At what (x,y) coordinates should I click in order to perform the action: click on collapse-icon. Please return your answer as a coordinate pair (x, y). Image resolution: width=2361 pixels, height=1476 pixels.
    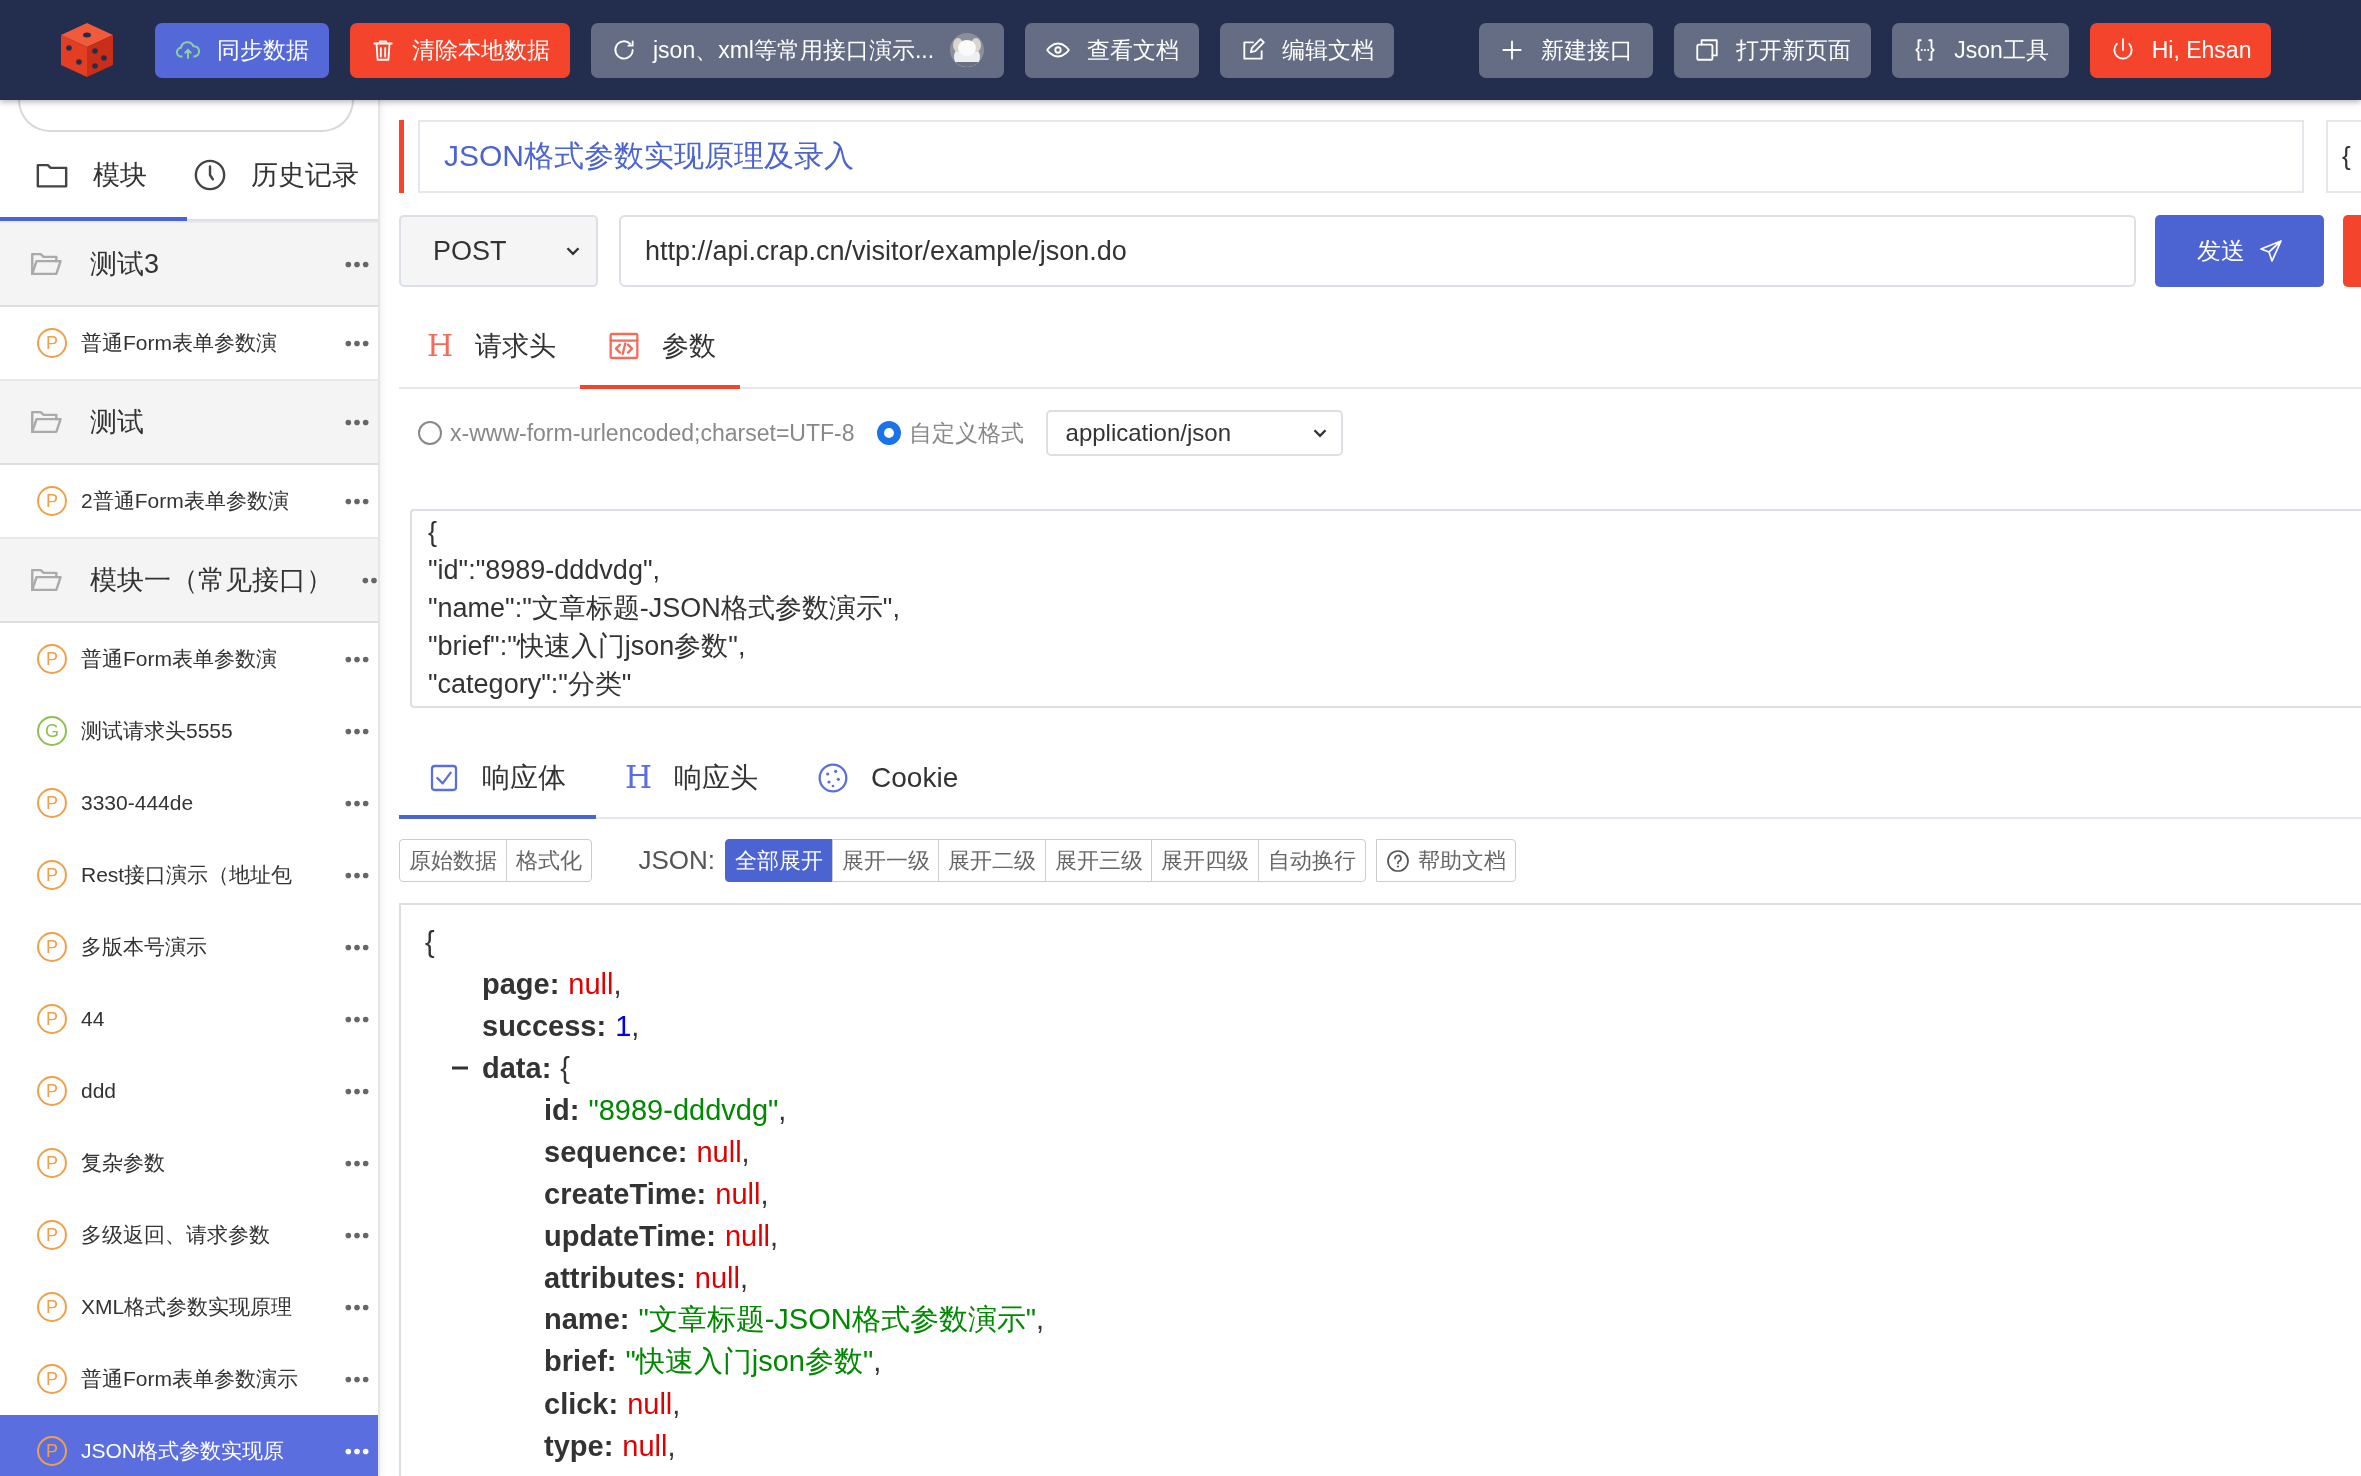
    Looking at the image, I should click on (460, 1068).